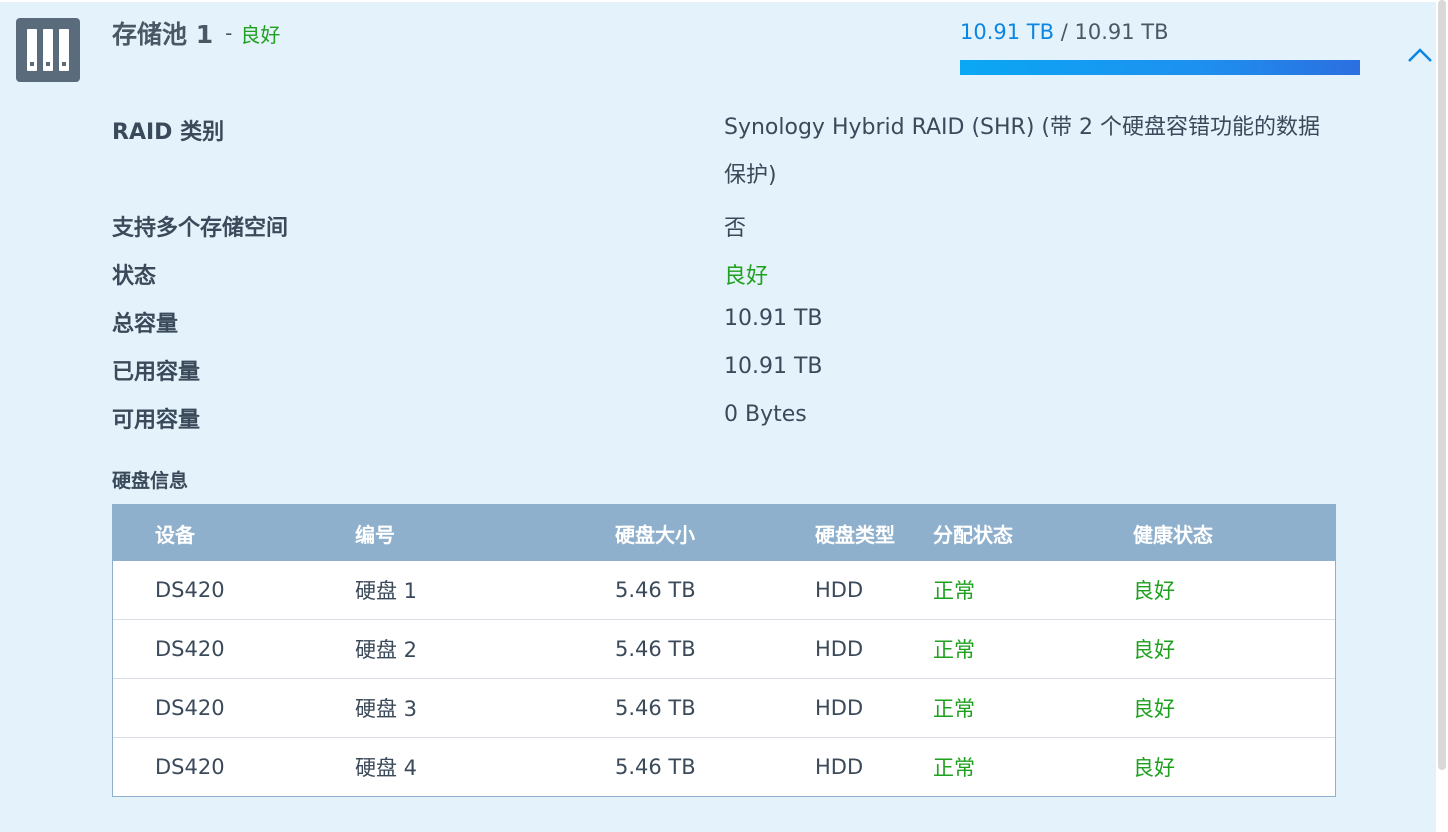 This screenshot has width=1448, height=832. Describe the element at coordinates (156, 372) in the screenshot. I see `info-label-used-capacity: 已用容量` at that location.